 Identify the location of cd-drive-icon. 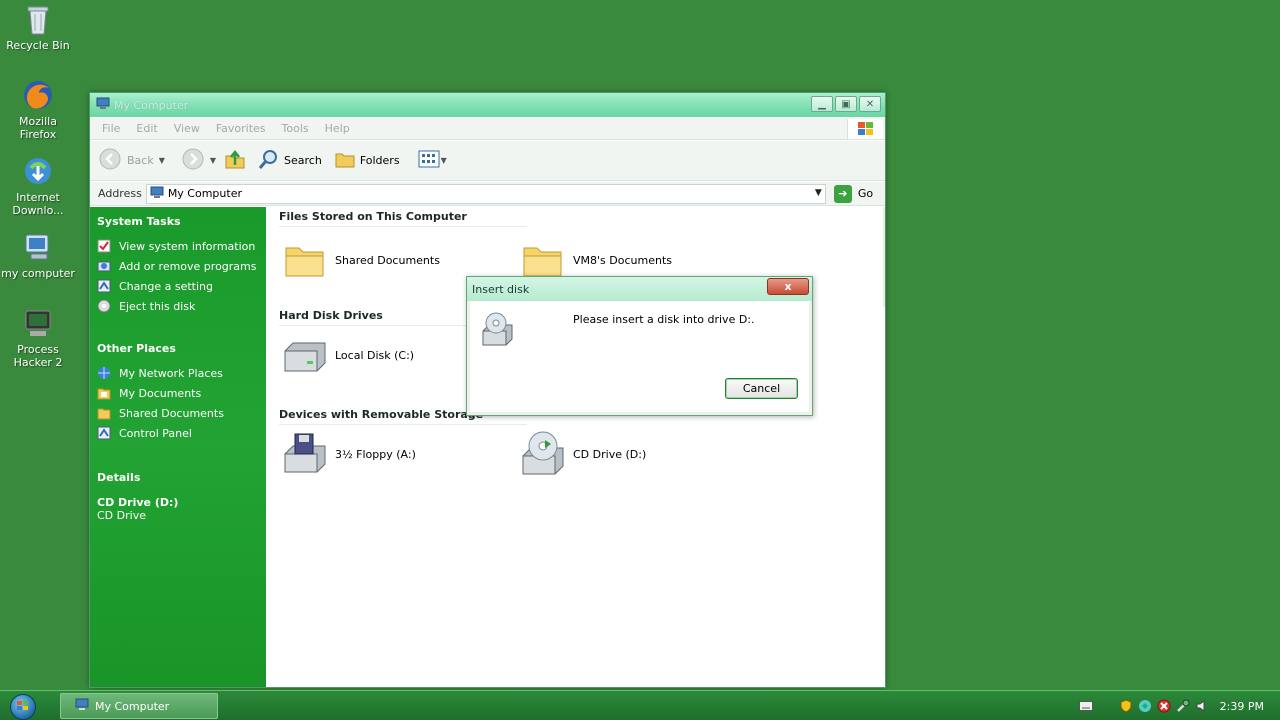
(543, 454).